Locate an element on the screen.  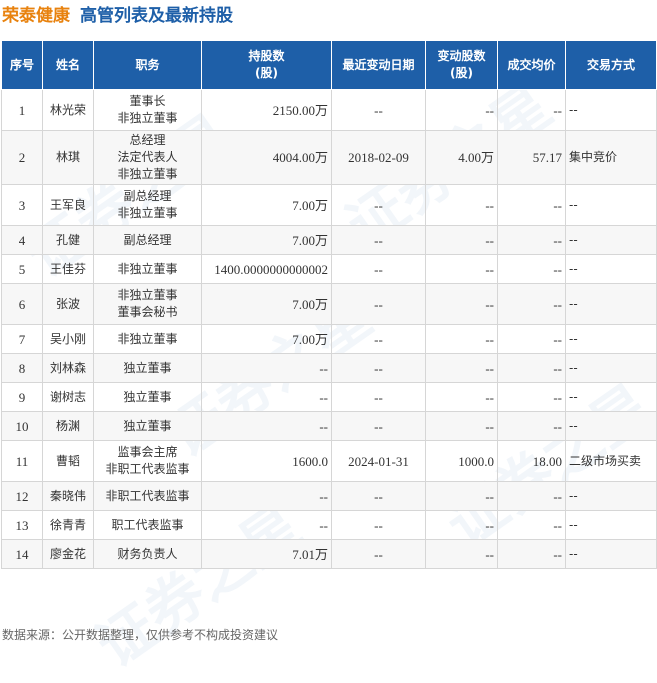
executive-name: 曹韬 is located at coordinates (68, 461).